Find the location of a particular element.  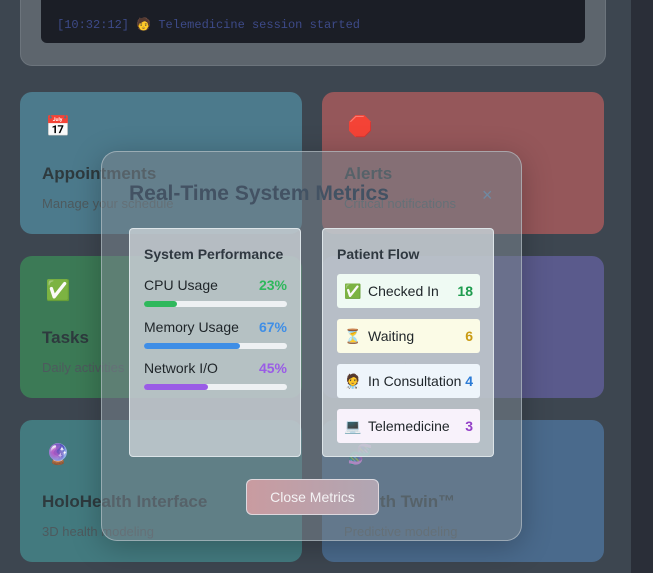

panel-title: Patient Flow is located at coordinates (378, 254).